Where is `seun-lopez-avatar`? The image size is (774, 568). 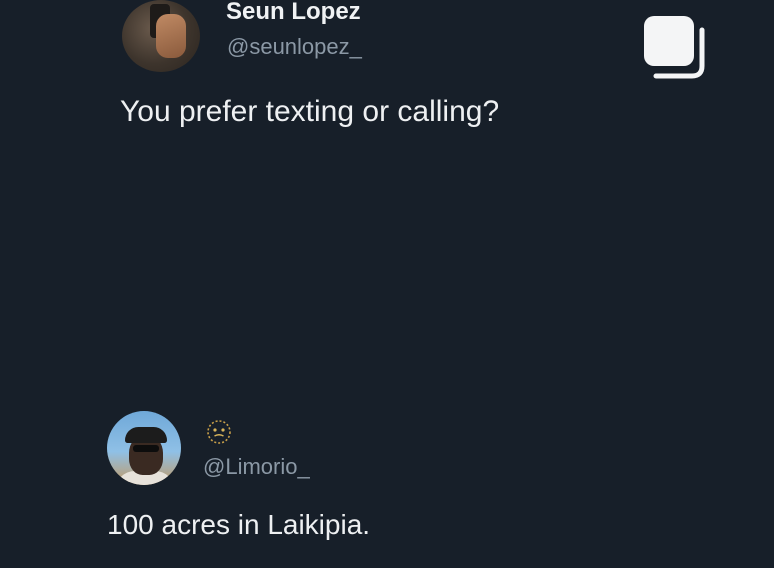
seun-lopez-avatar is located at coordinates (161, 36).